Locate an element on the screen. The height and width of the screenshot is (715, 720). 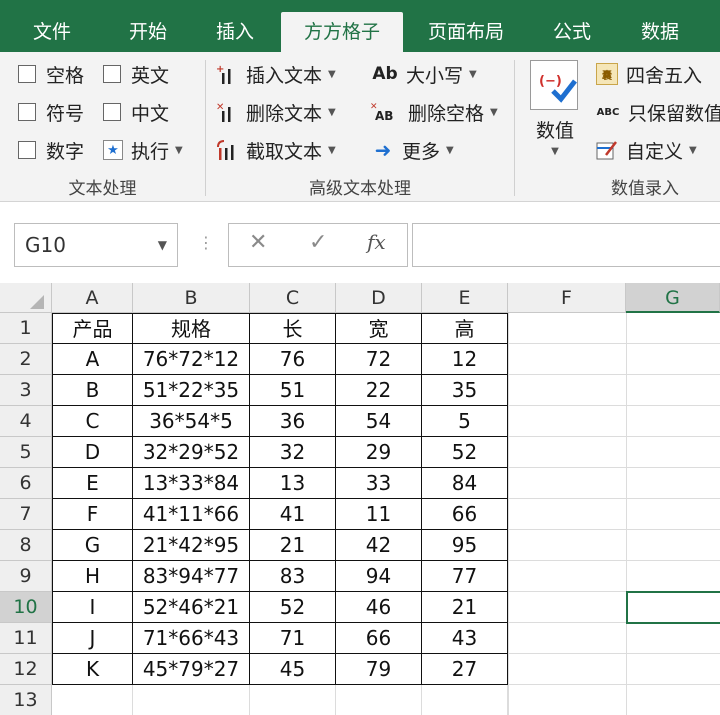
round-button: 囊四舍五入 is located at coordinates (649, 74).